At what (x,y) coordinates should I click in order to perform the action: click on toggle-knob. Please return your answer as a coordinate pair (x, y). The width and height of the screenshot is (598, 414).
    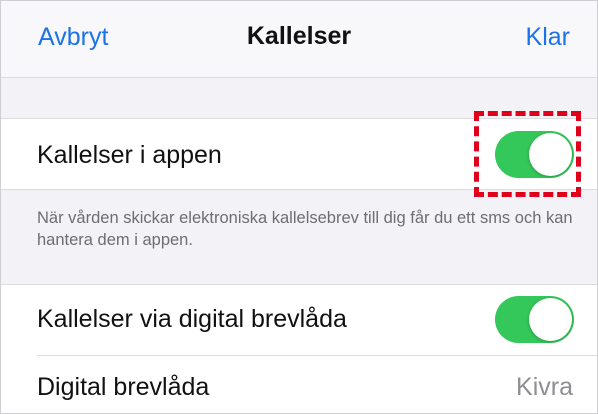
    Looking at the image, I should click on (550, 319).